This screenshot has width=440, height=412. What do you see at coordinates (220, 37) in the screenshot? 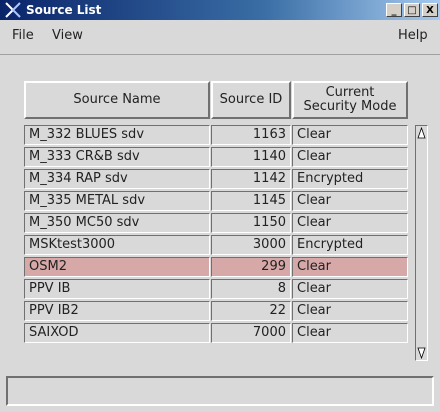
I see `menu-bar: File View Help` at bounding box center [220, 37].